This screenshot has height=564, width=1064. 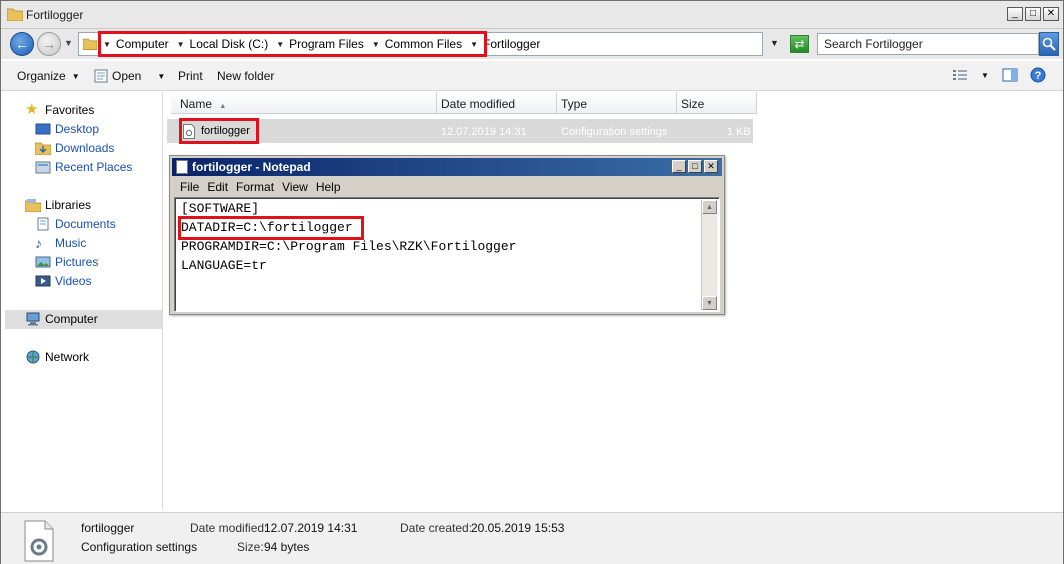 I want to click on details-size: 94 bytes, so click(x=287, y=547).